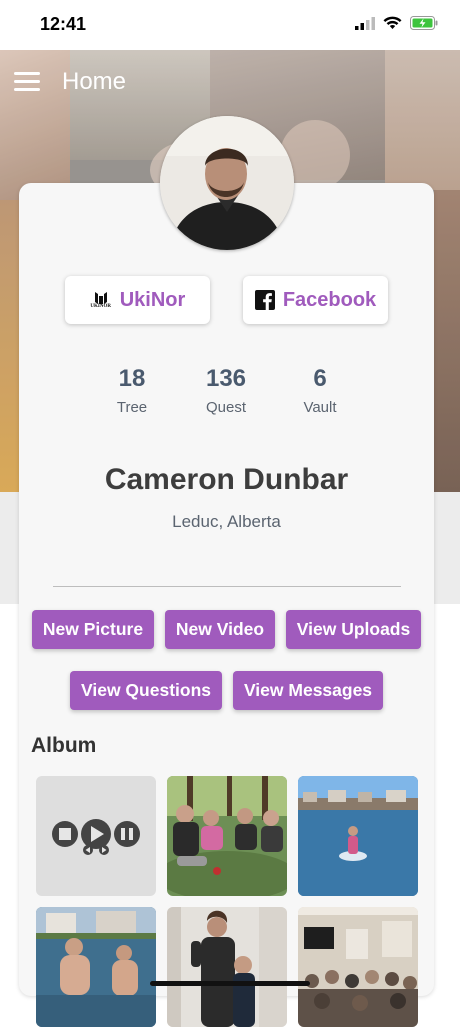  Describe the element at coordinates (226, 521) in the screenshot. I see `user-location: Leduc, Alberta` at that location.